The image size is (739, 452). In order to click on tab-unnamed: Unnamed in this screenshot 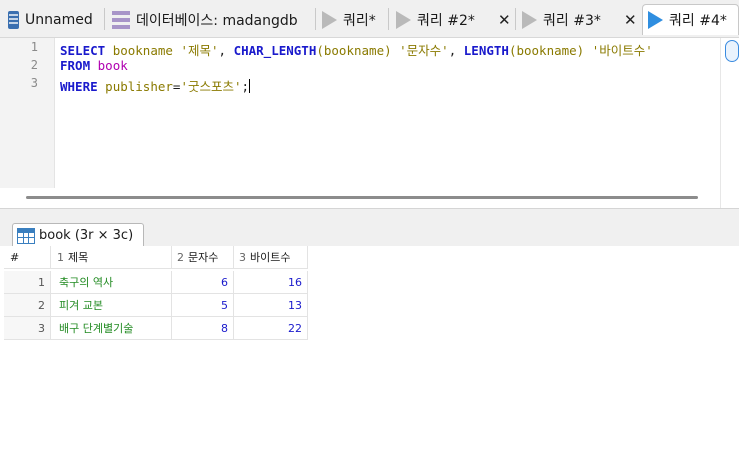, I will do `click(50, 19)`.